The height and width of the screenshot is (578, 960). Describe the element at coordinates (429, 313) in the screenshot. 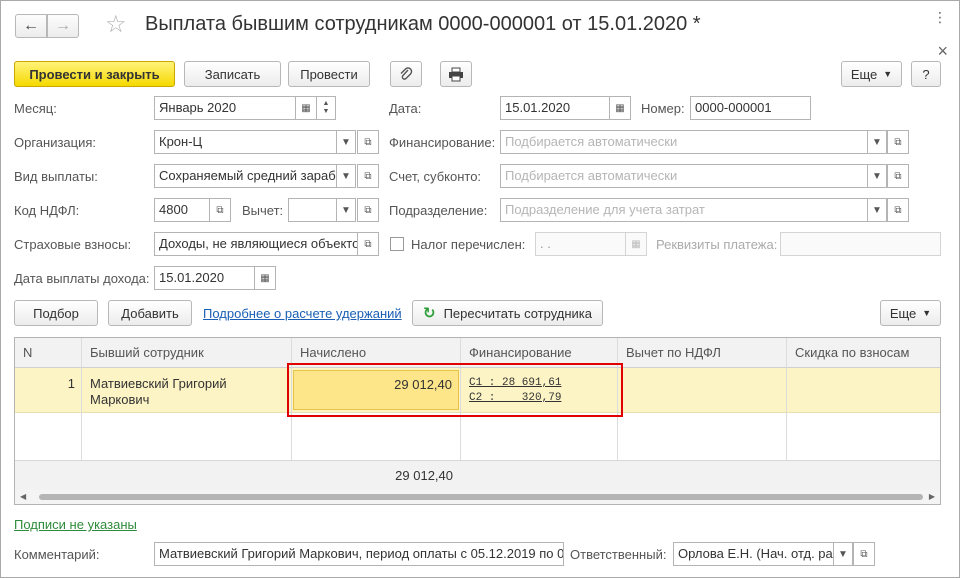

I see `refresh-icon: ↻` at that location.